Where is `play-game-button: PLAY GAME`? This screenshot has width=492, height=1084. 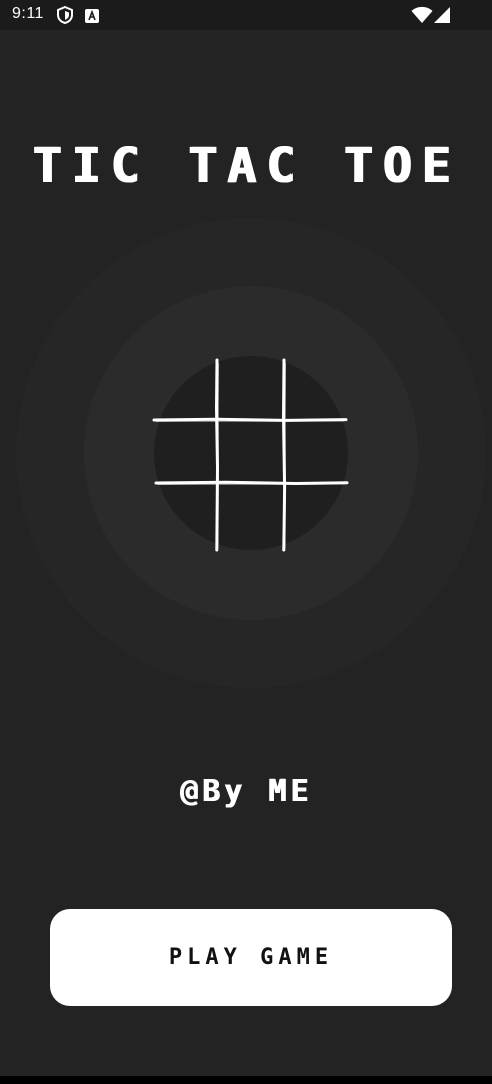
play-game-button: PLAY GAME is located at coordinates (251, 957).